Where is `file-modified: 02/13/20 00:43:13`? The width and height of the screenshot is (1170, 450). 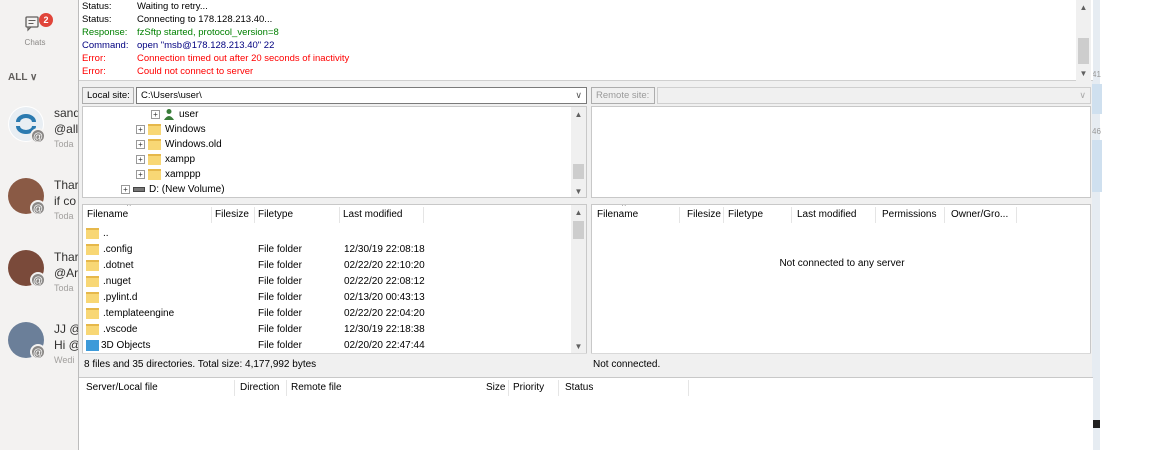
file-modified: 02/13/20 00:43:13 is located at coordinates (384, 297).